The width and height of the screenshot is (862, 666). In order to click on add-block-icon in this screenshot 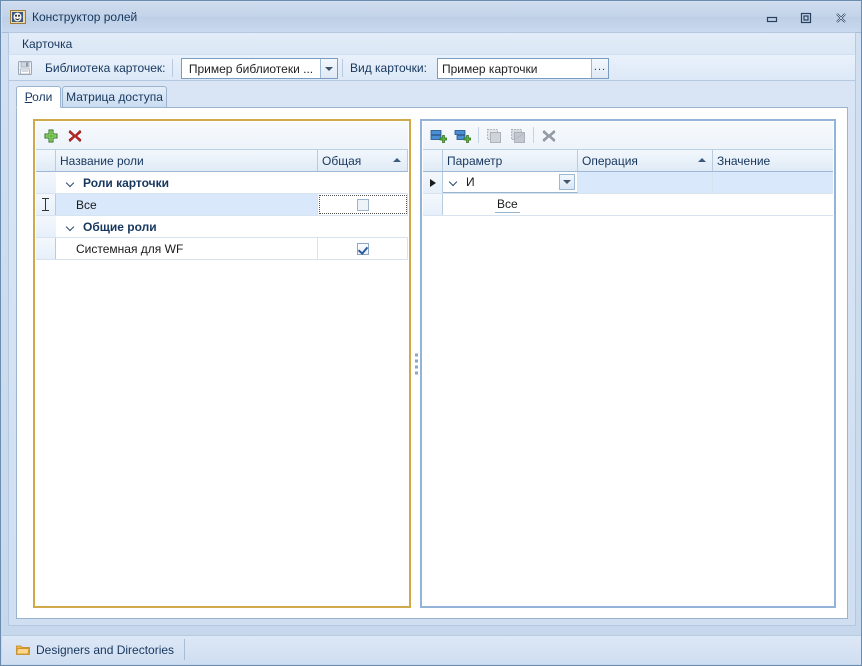, I will do `click(438, 136)`.